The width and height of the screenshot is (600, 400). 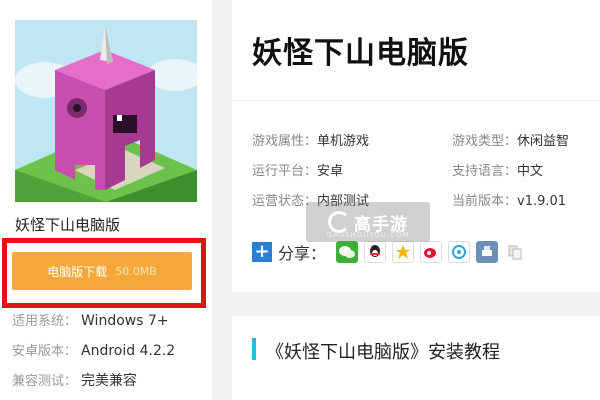 I want to click on attr-value: 中文, so click(x=530, y=171).